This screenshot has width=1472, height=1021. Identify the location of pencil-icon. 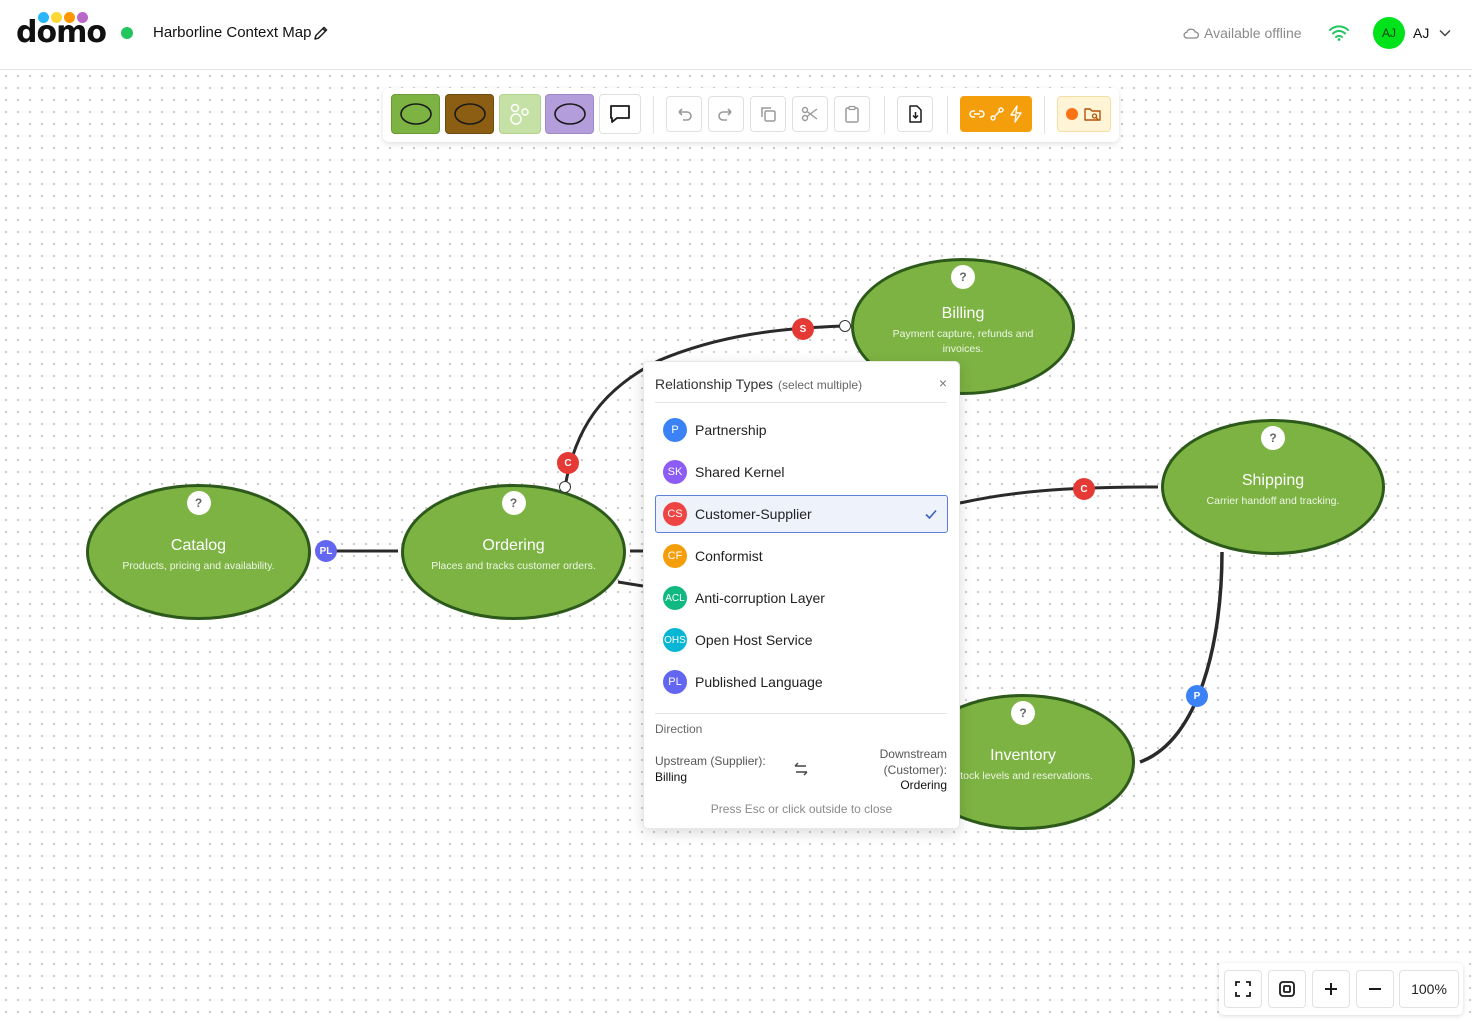
(321, 33).